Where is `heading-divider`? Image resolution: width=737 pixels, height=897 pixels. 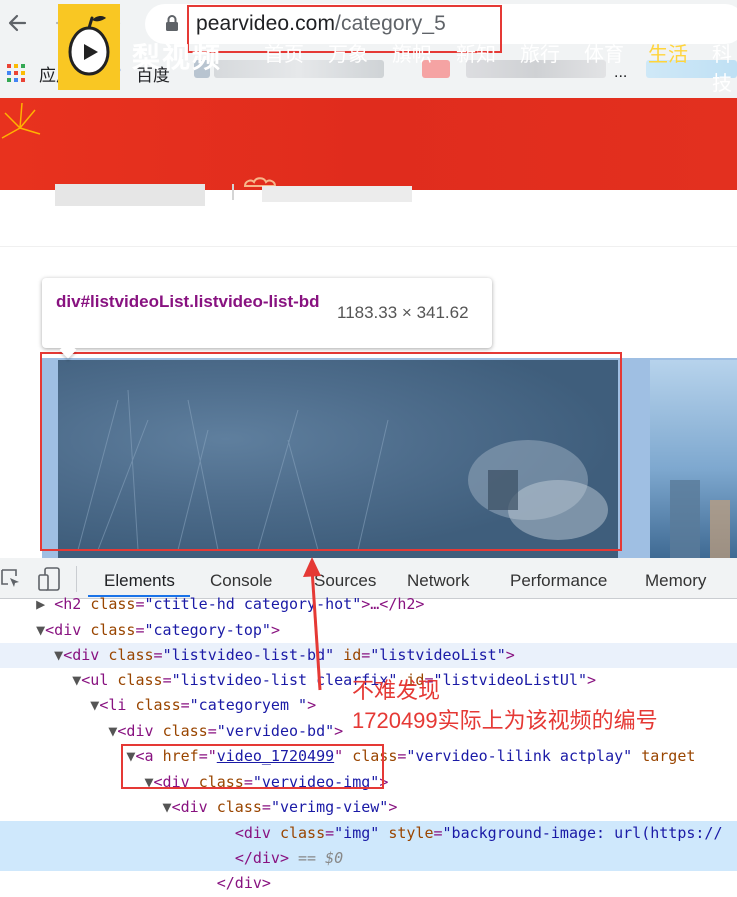
heading-divider is located at coordinates (233, 192).